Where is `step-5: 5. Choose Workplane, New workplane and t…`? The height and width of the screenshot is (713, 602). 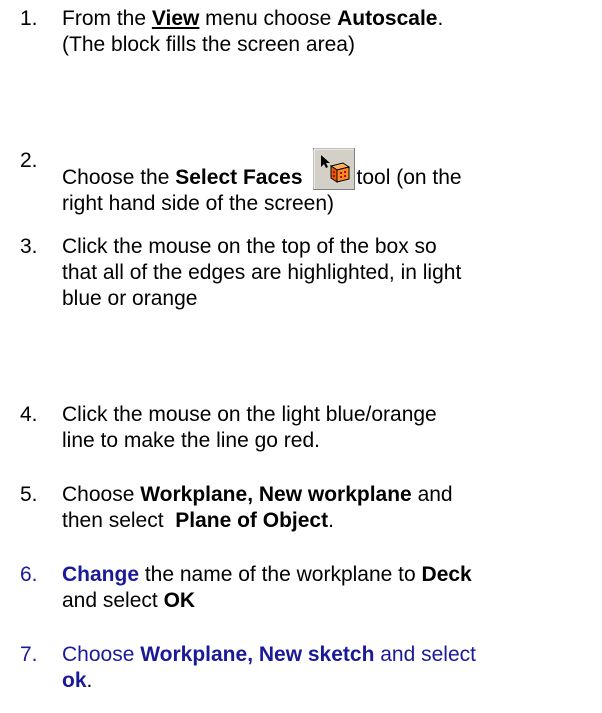
step-5: 5. Choose Workplane, New workplane and t… is located at coordinates (236, 507).